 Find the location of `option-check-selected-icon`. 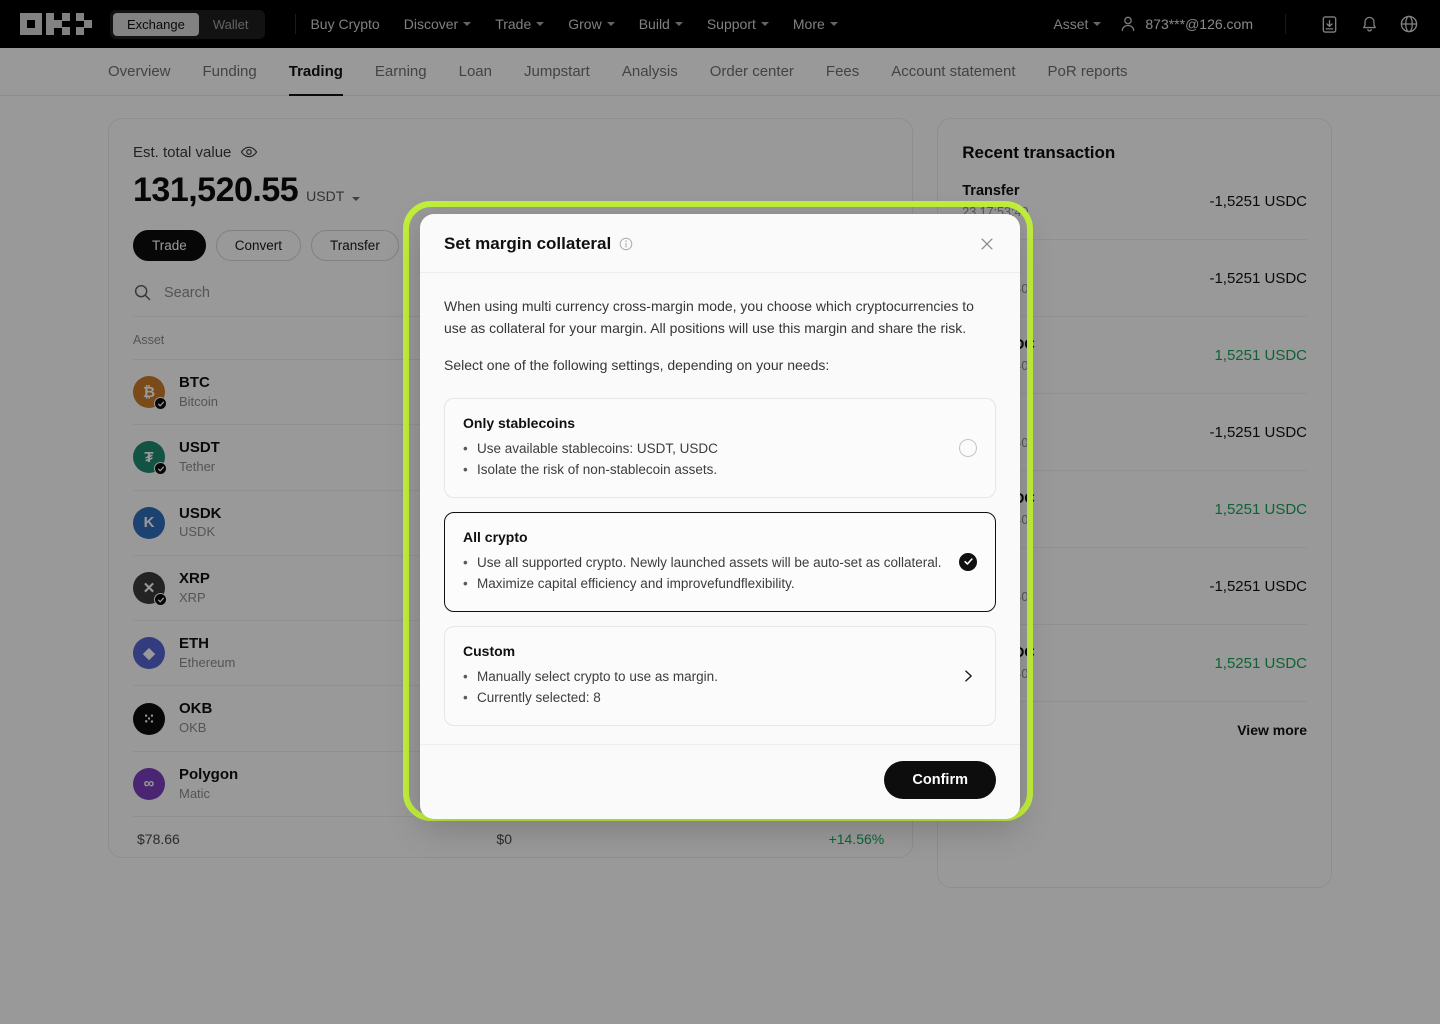

option-check-selected-icon is located at coordinates (968, 561).